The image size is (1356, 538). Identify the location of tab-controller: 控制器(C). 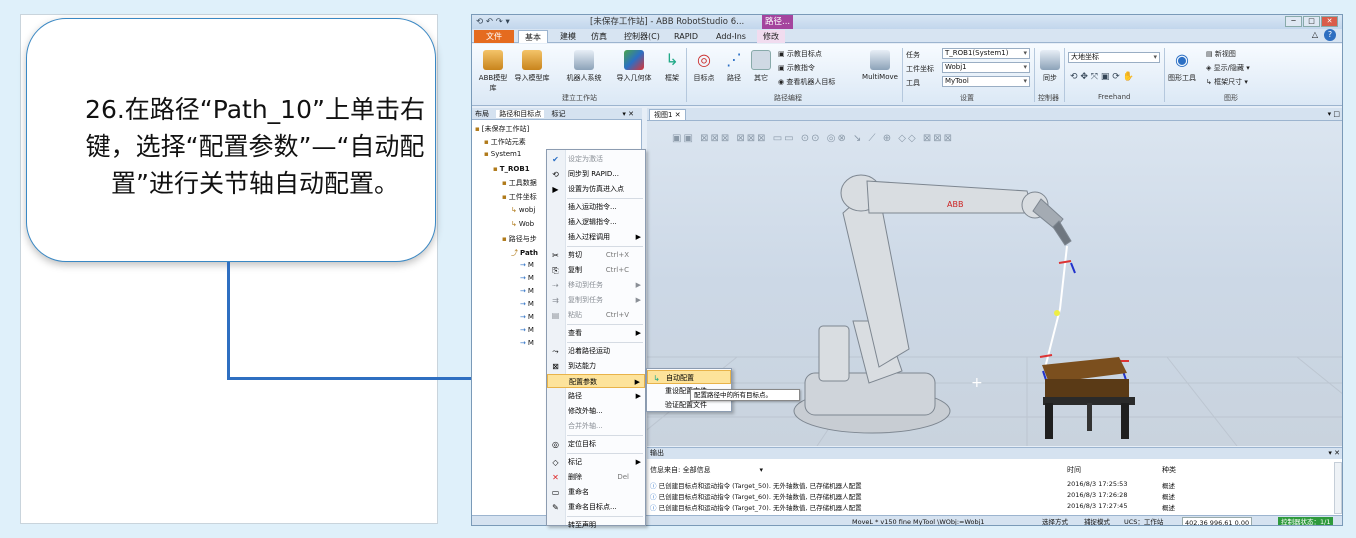
(642, 36).